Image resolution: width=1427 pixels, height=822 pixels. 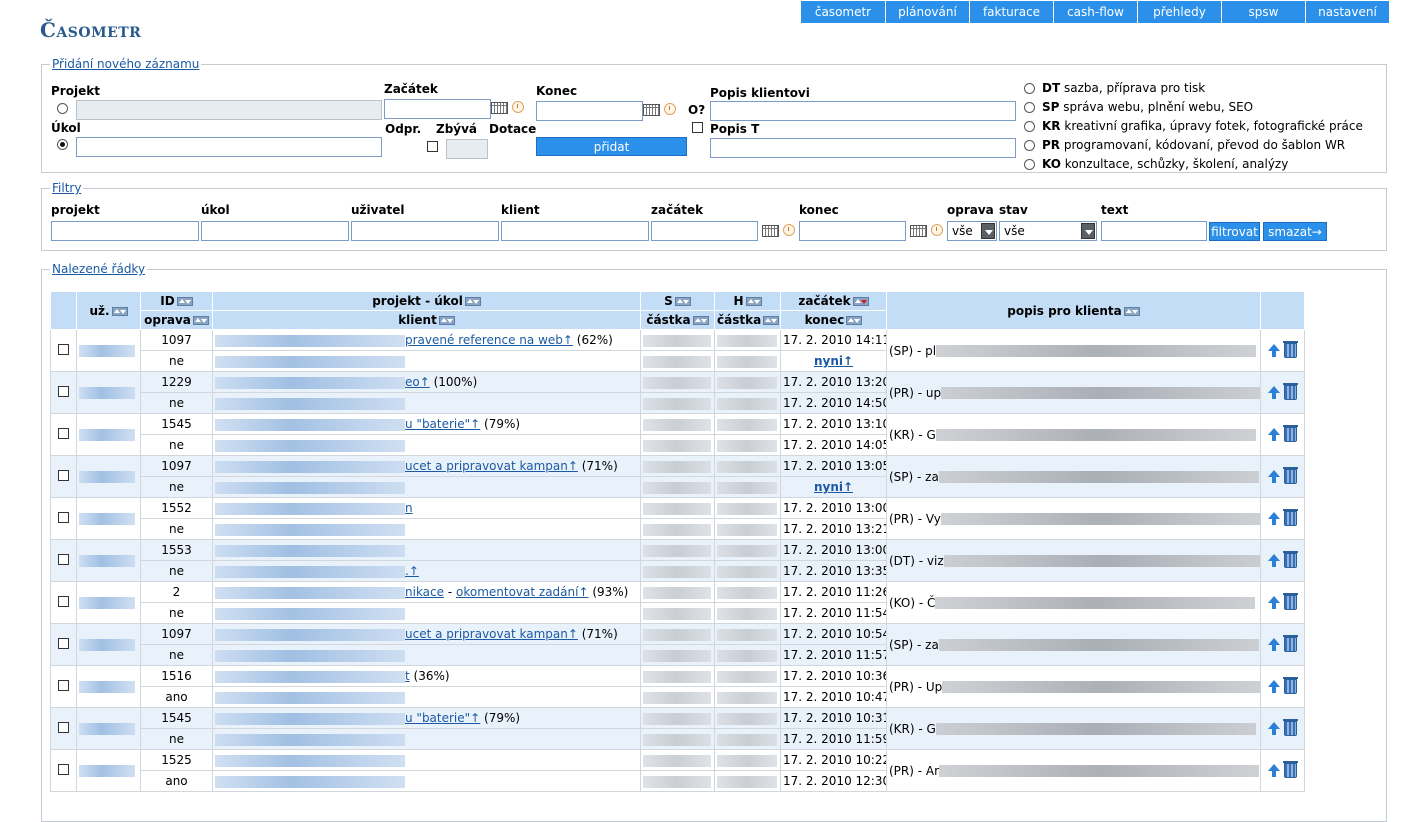 What do you see at coordinates (1011, 12) in the screenshot?
I see `nav-item-2: fakturace` at bounding box center [1011, 12].